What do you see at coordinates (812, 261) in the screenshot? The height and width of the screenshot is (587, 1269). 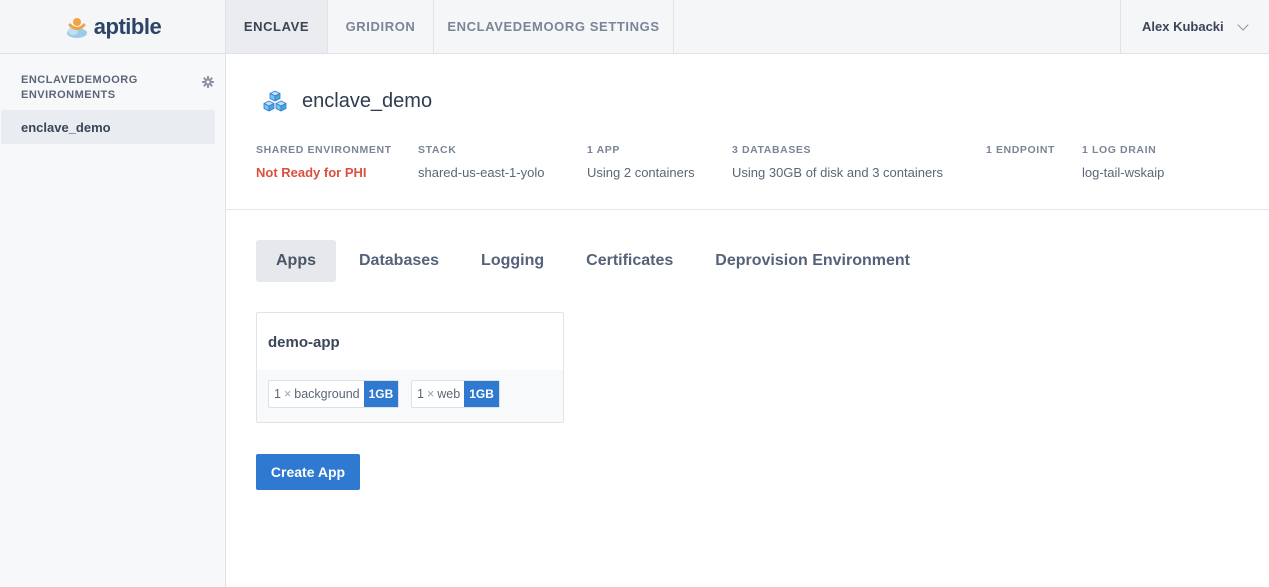 I see `tab-deprovision-environment: Deprovision Environment` at bounding box center [812, 261].